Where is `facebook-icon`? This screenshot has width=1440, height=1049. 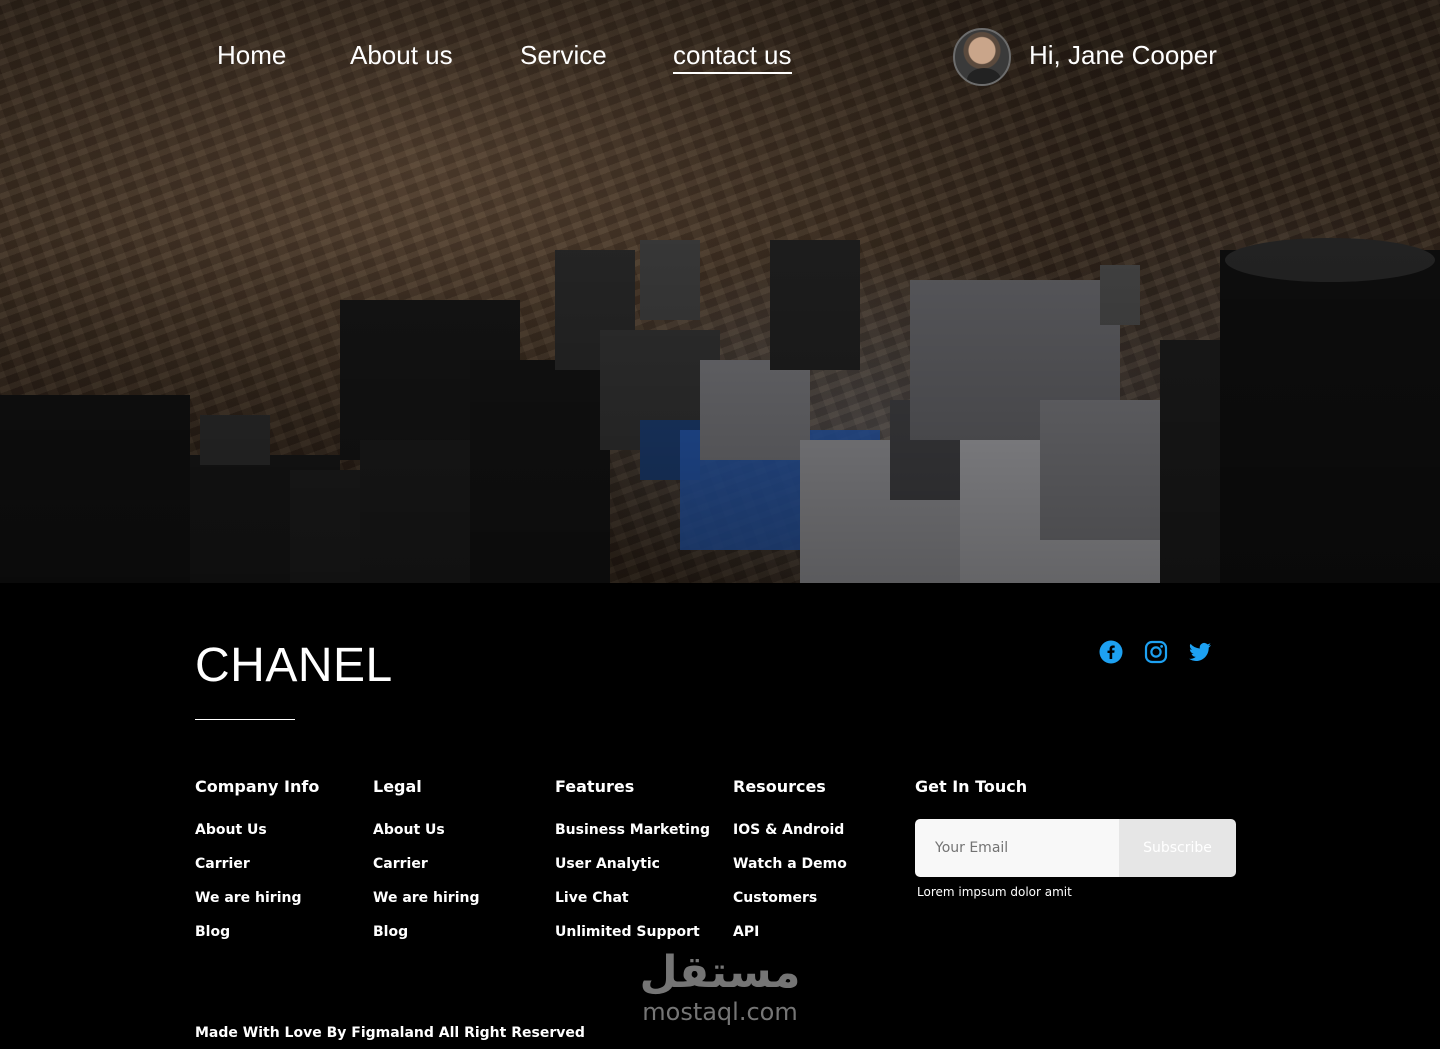
facebook-icon is located at coordinates (1111, 652).